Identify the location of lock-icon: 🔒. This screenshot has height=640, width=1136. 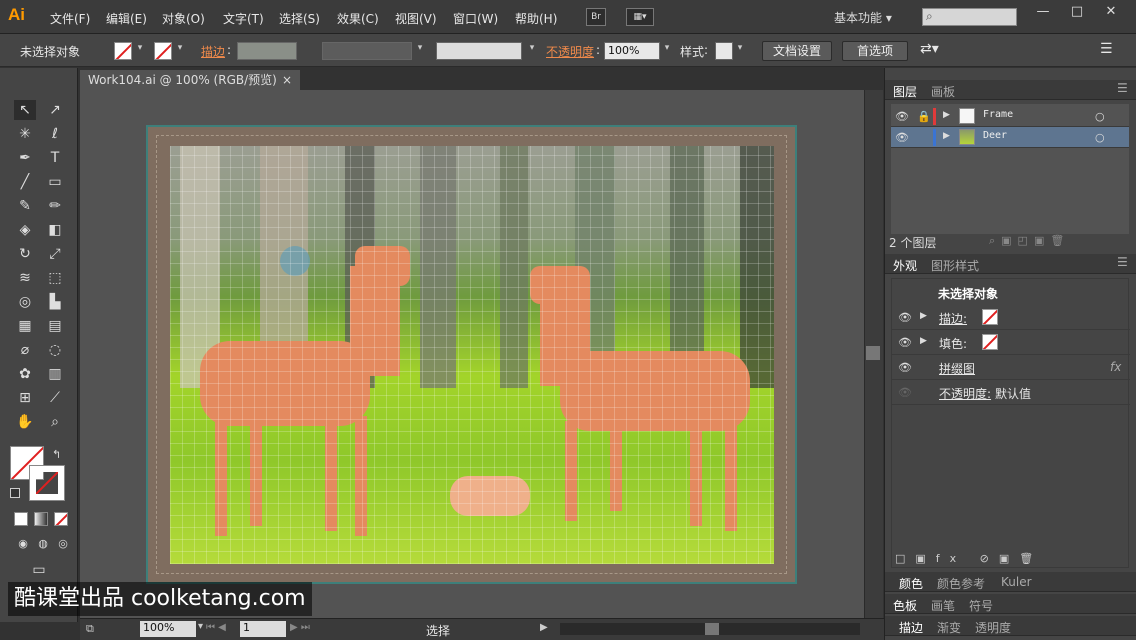
(924, 116).